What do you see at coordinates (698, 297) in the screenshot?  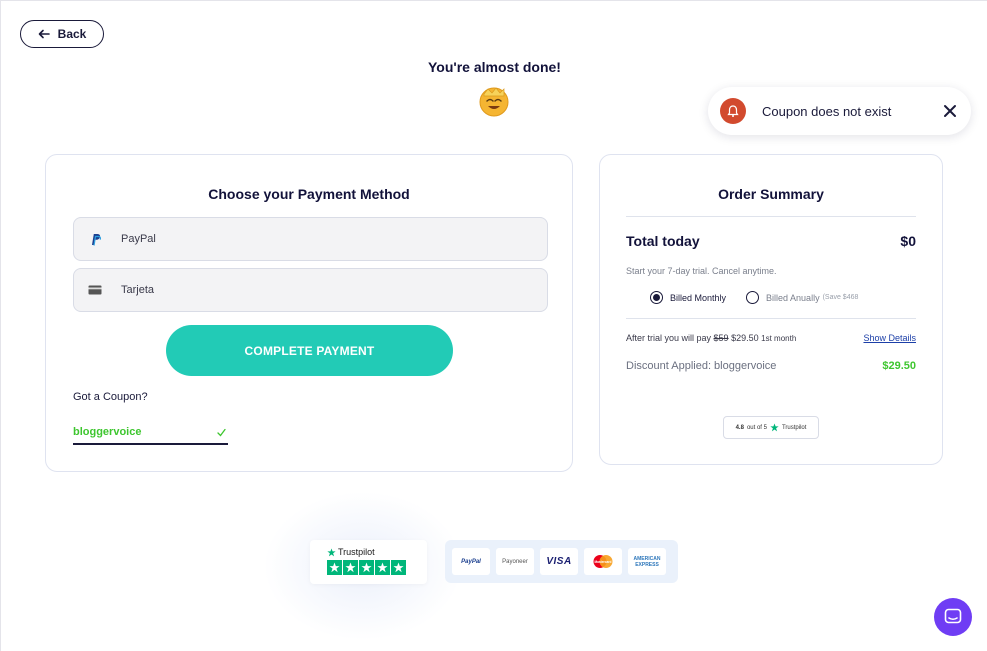 I see `billed-monthly-label: Billed Monthly` at bounding box center [698, 297].